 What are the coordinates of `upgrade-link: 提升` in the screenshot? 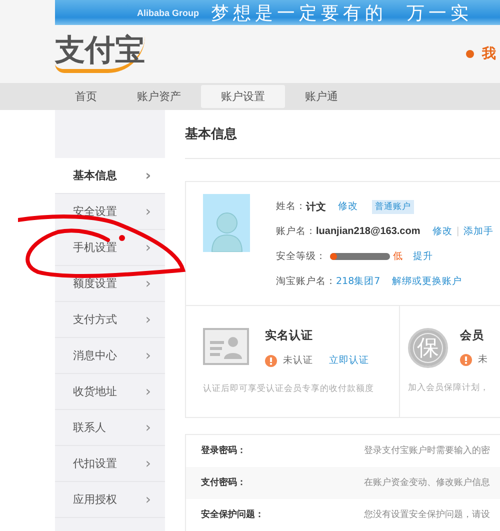 It's located at (423, 256).